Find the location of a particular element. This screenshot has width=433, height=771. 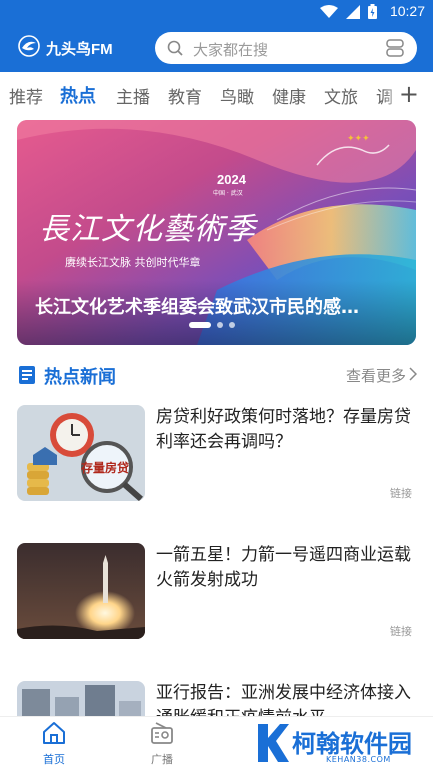

add-tab-button: + is located at coordinates (409, 94).